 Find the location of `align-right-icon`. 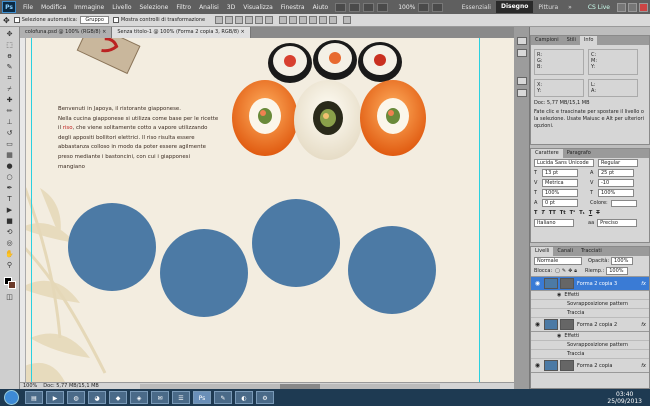

align-right-icon is located at coordinates (269, 20).